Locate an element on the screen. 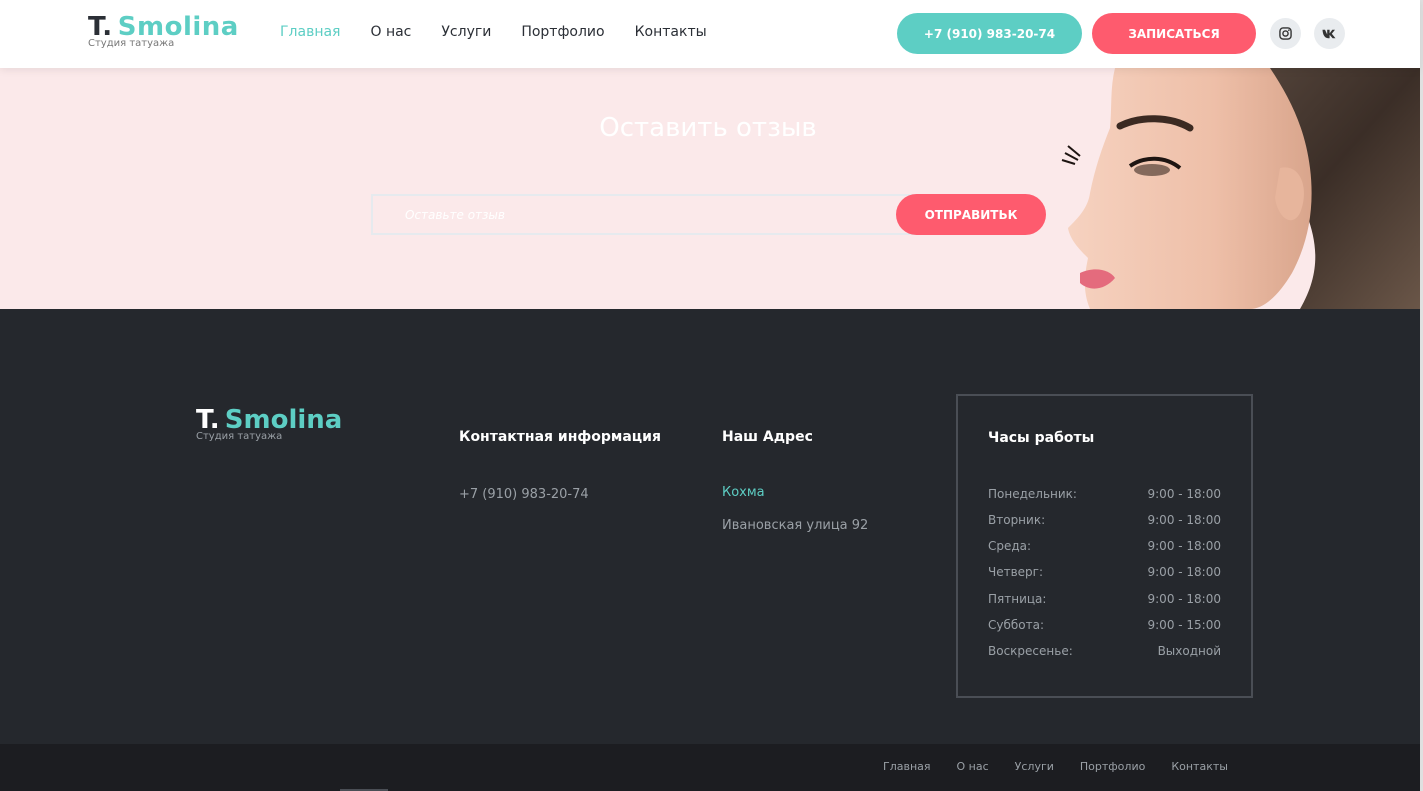  bottom-nav-about: О нас is located at coordinates (973, 766).